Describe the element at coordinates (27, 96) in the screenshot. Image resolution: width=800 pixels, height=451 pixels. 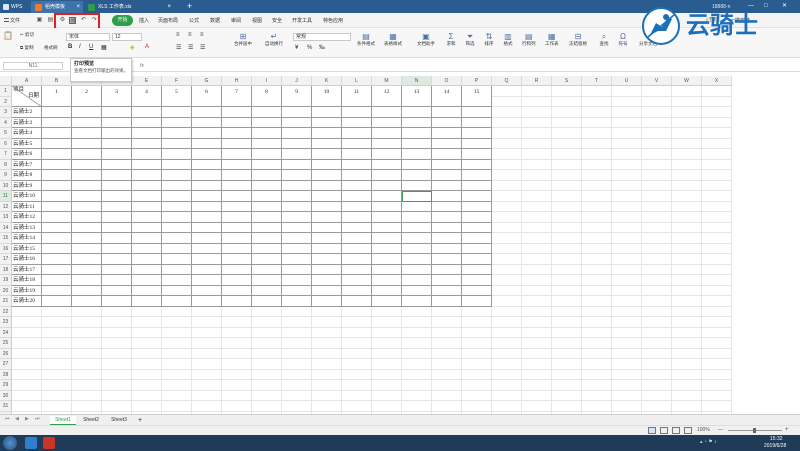
I see `header-cell-project-date: 项目 日期` at that location.